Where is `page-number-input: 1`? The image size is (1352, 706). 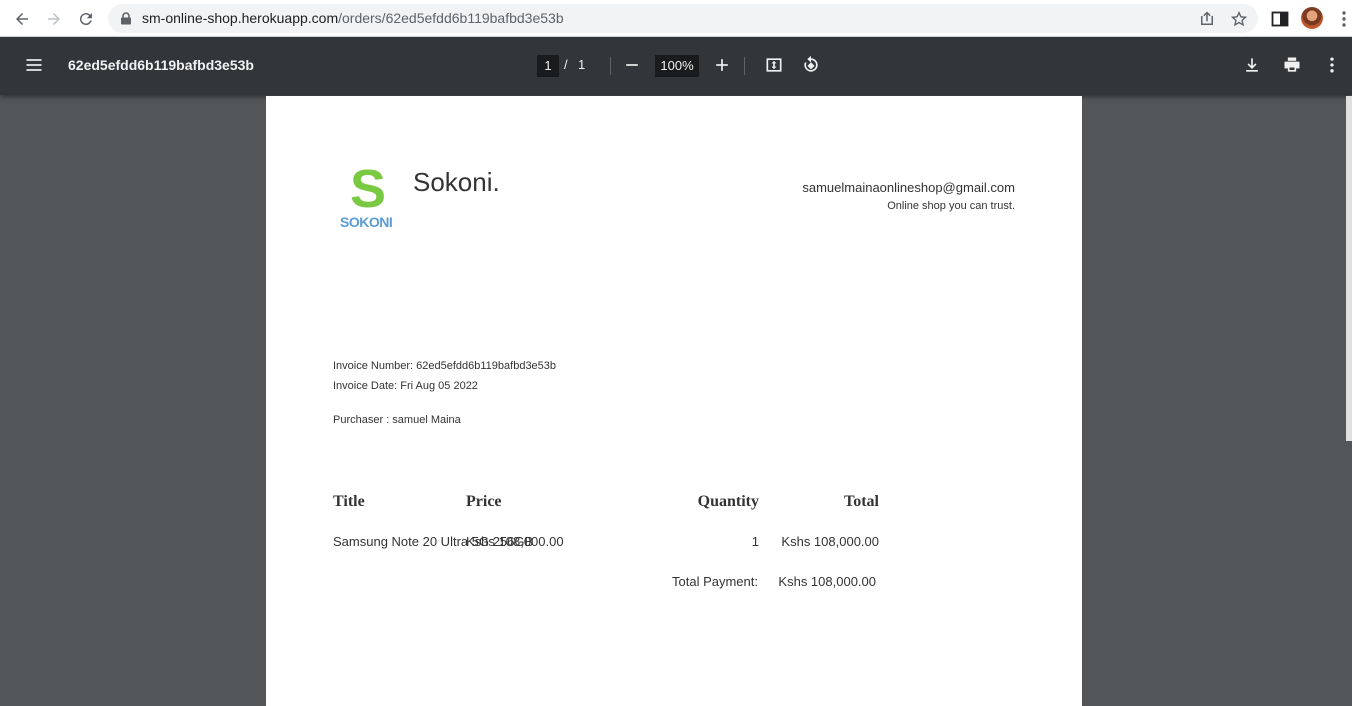 page-number-input: 1 is located at coordinates (548, 66).